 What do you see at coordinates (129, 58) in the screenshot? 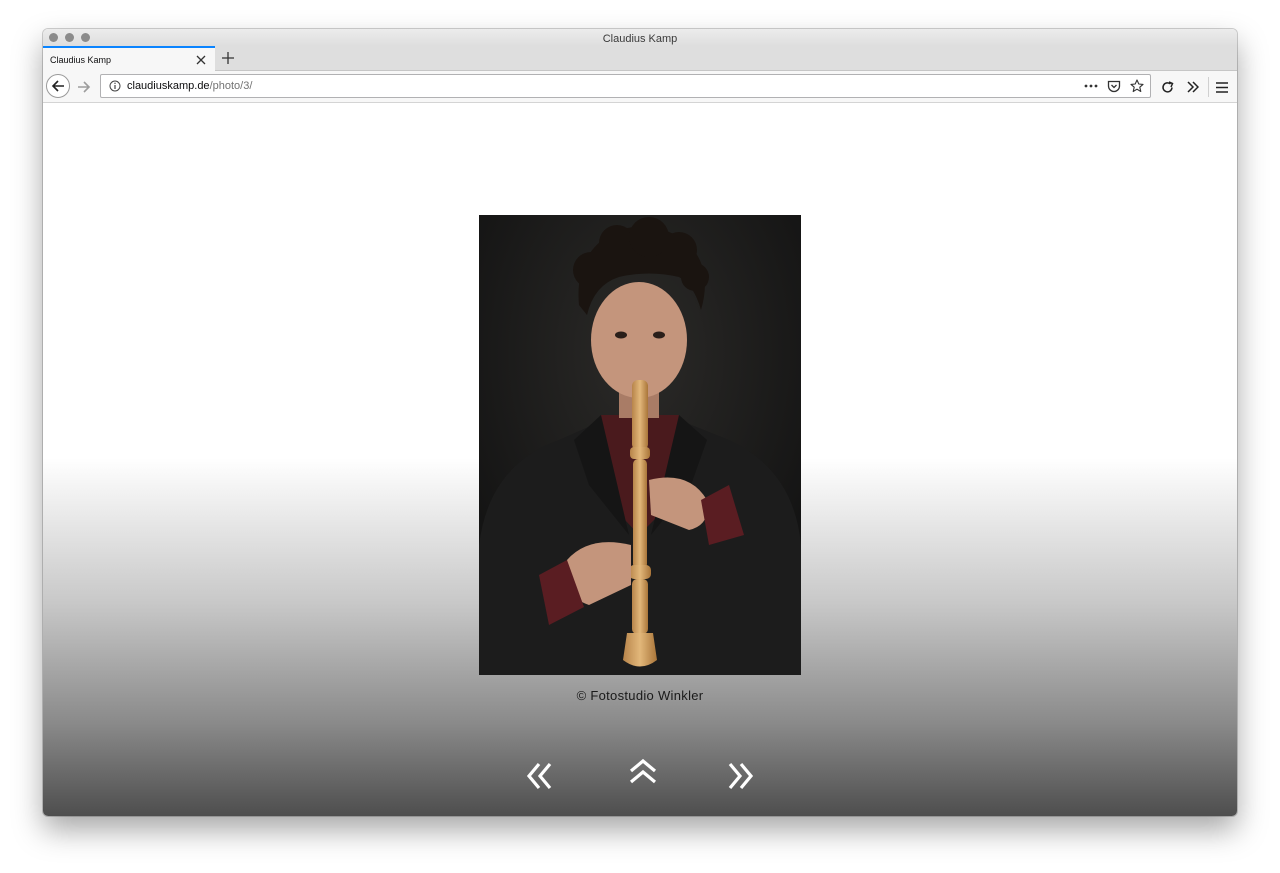
I see `tab-active: Claudius Kamp` at bounding box center [129, 58].